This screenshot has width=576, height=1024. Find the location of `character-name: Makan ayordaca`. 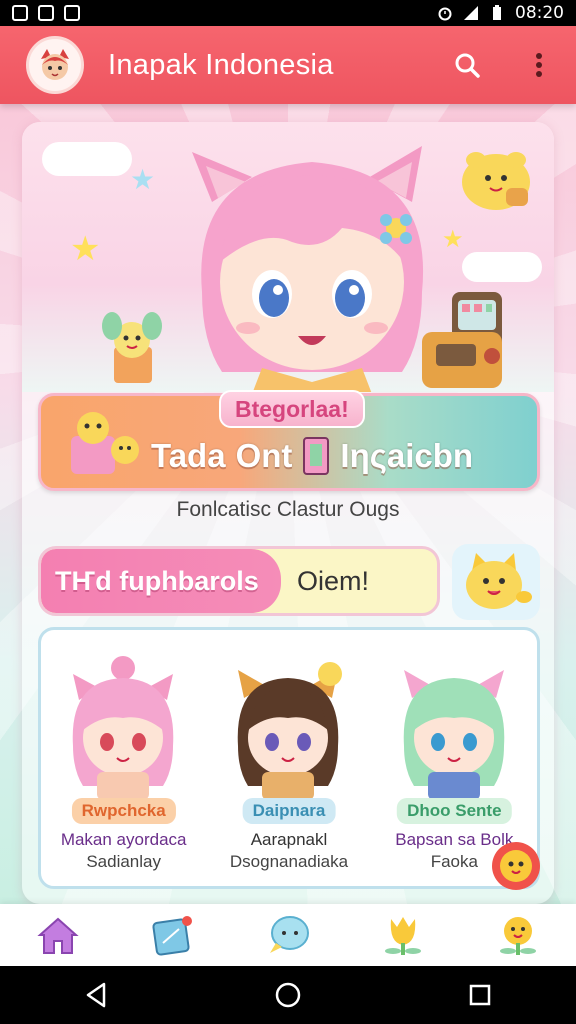

character-name: Makan ayordaca is located at coordinates (123, 839).